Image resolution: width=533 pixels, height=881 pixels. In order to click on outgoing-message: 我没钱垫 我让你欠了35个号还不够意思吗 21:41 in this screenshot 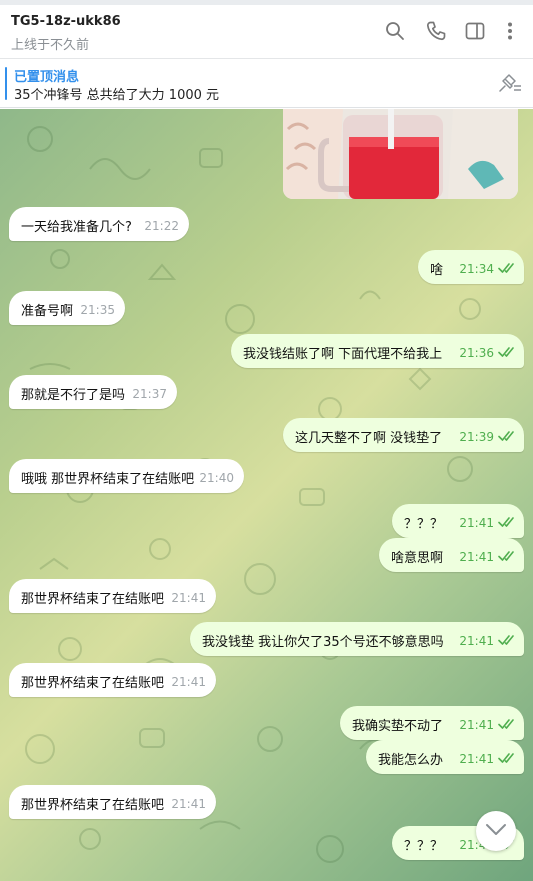, I will do `click(357, 639)`.